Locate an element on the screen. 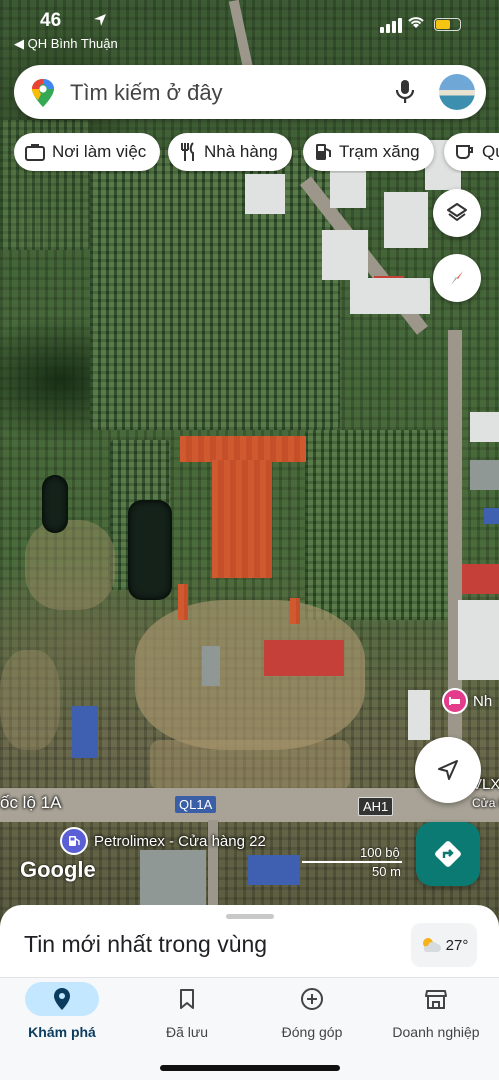 This screenshot has width=499, height=1080. chip-restaurants: Nhà hàng is located at coordinates (230, 152).